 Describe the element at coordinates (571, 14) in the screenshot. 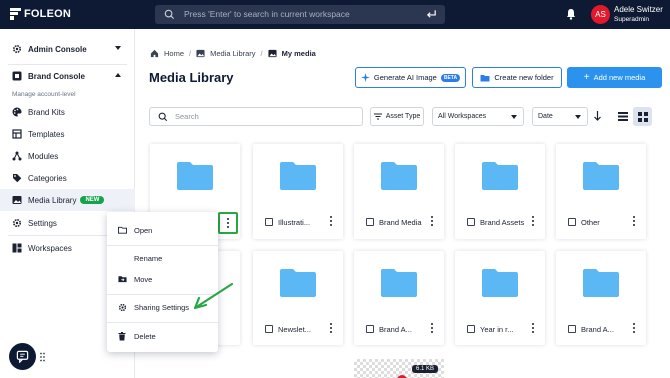

I see `bell-icon` at that location.